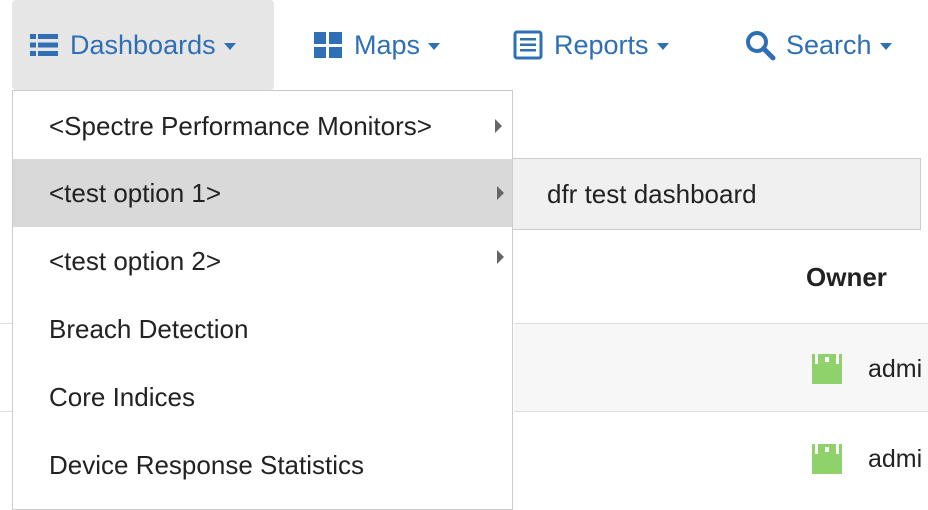 The height and width of the screenshot is (510, 928). I want to click on menu-item-device-response-statistics: Device Response Statistics, so click(262, 465).